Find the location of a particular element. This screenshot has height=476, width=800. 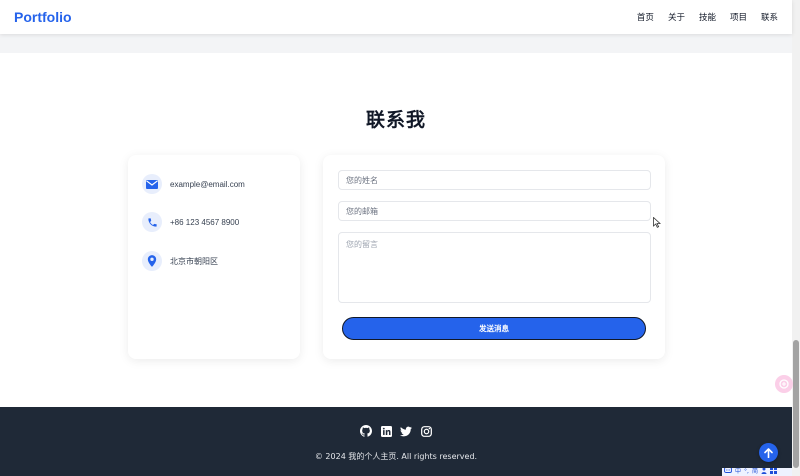

phone-info: +86 123 4567 8900 is located at coordinates (190, 222).